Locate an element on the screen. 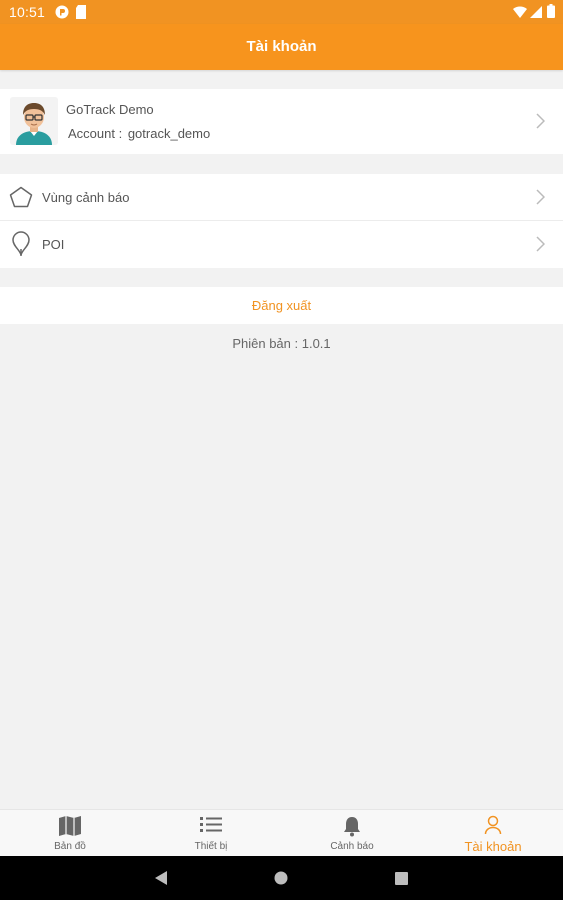  menu-item-label: POI is located at coordinates (53, 244).